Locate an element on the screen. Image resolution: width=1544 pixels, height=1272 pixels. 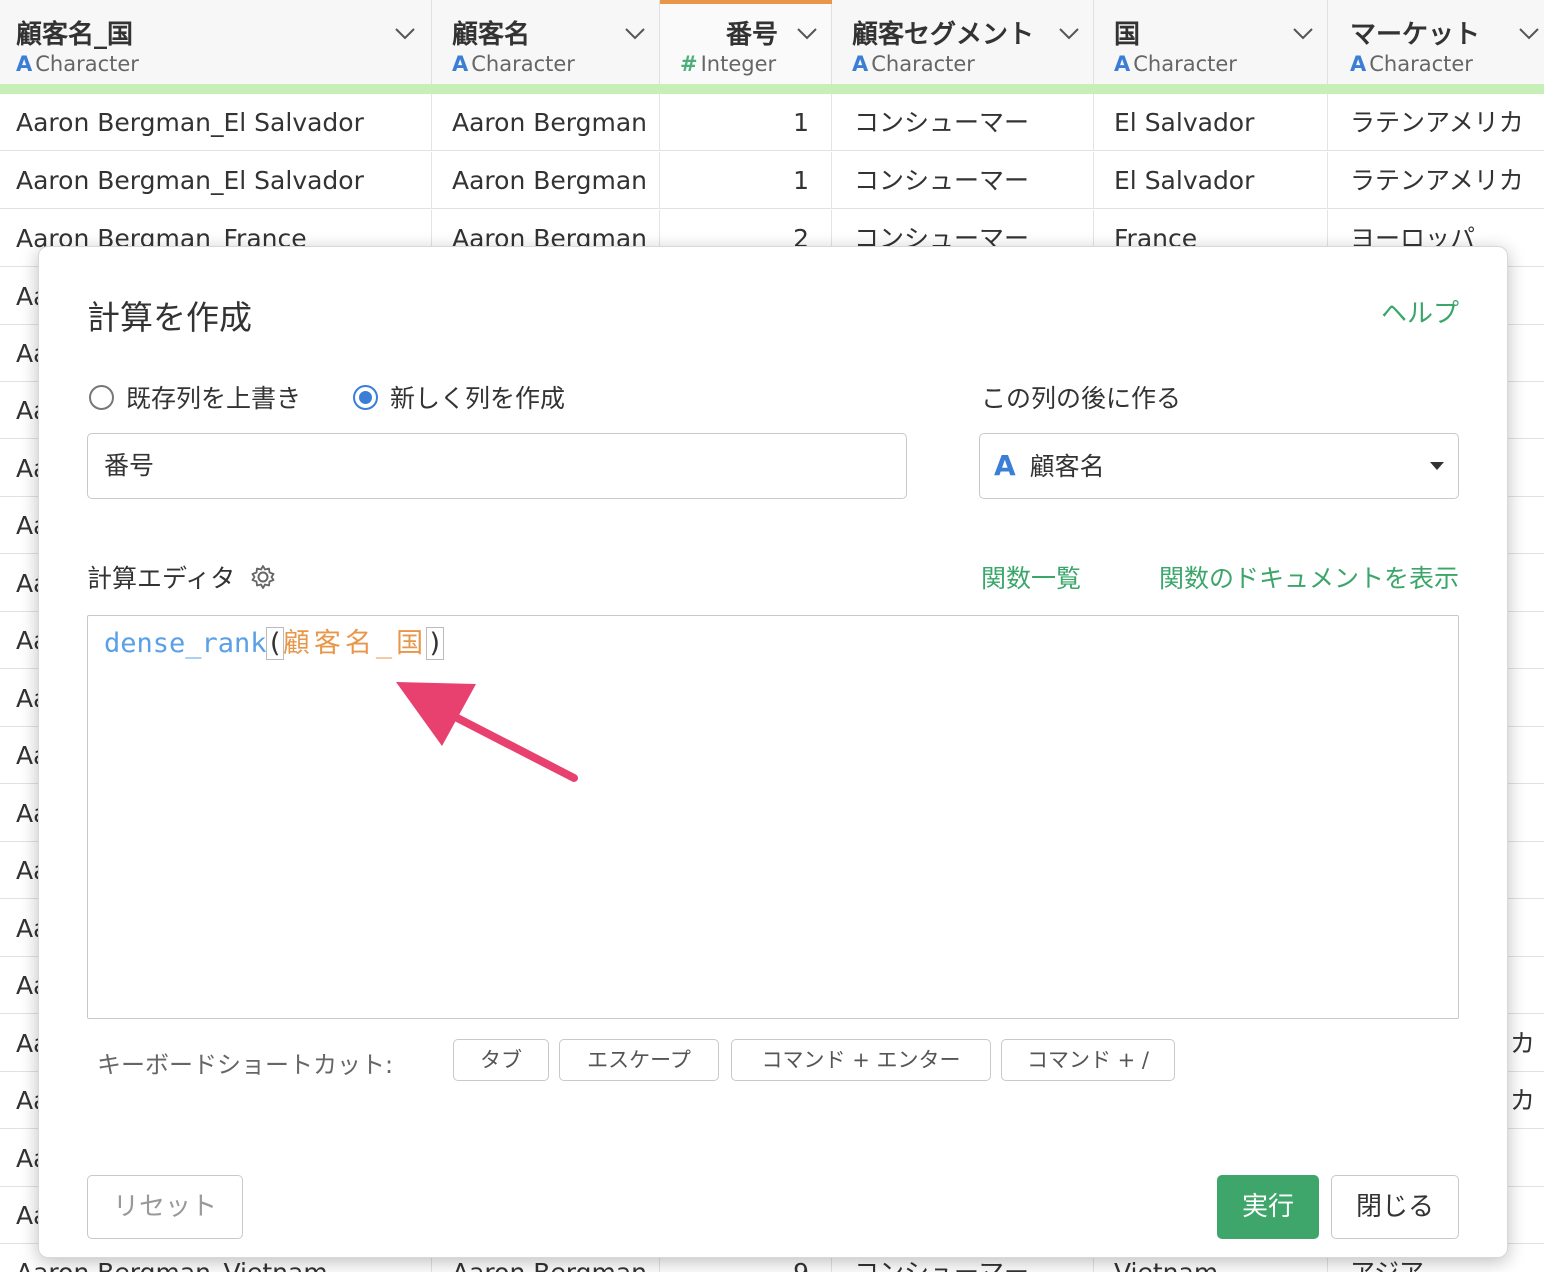
radio-create-new-column: 新しく列を作成 is located at coordinates (459, 397).